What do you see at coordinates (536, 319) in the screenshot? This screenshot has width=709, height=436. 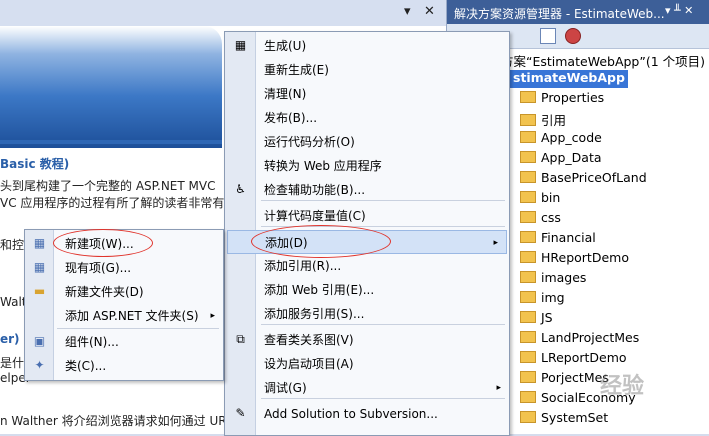 I see `tree-item: JS` at bounding box center [536, 319].